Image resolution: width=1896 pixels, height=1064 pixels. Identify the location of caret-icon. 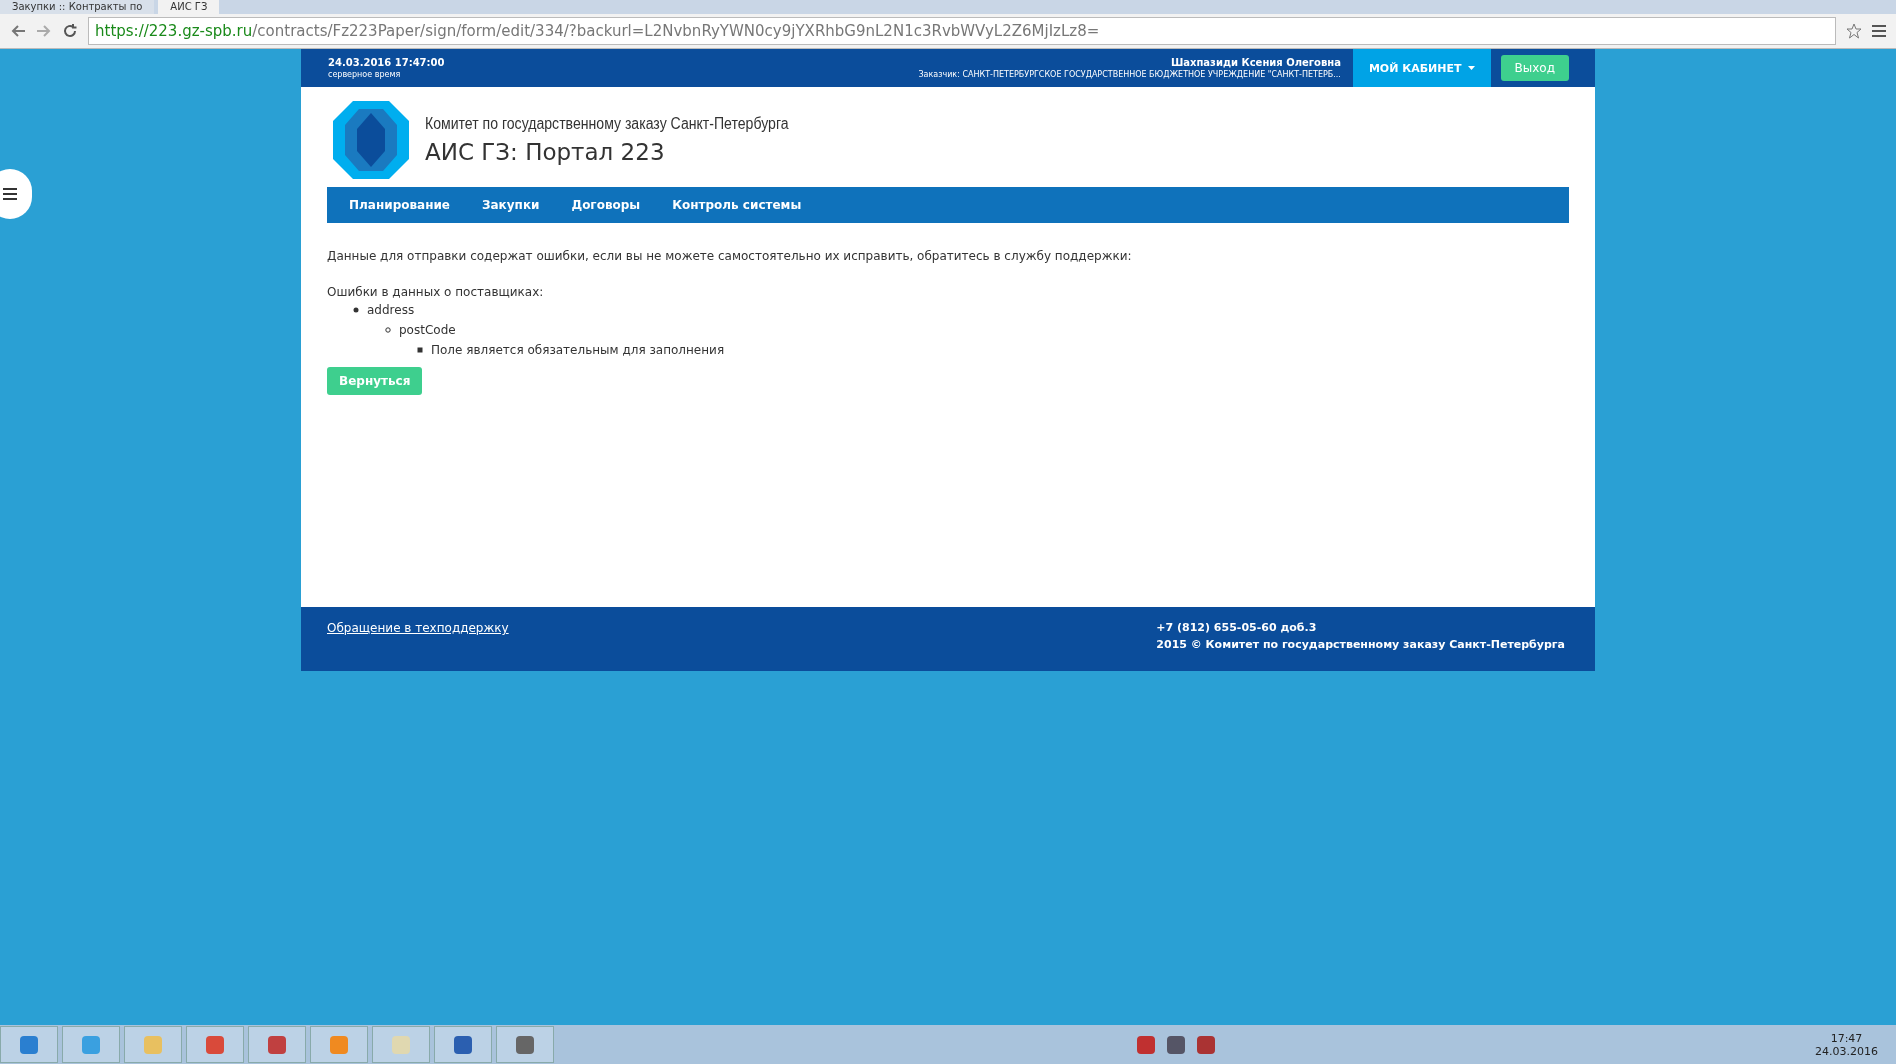
(1471, 68).